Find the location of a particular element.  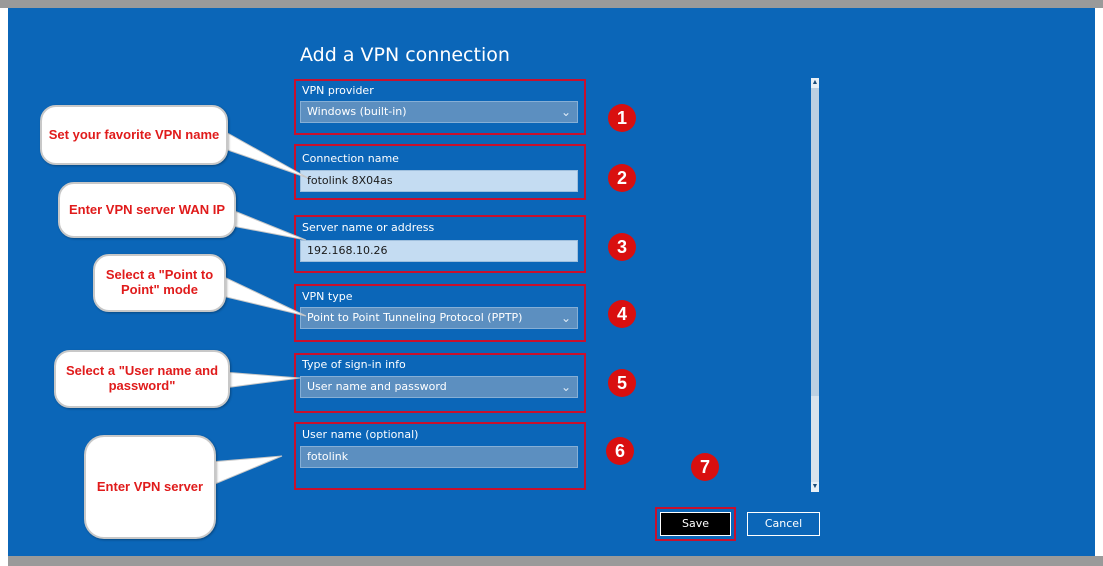

arrow-down-icon: ▼ is located at coordinates (815, 487).